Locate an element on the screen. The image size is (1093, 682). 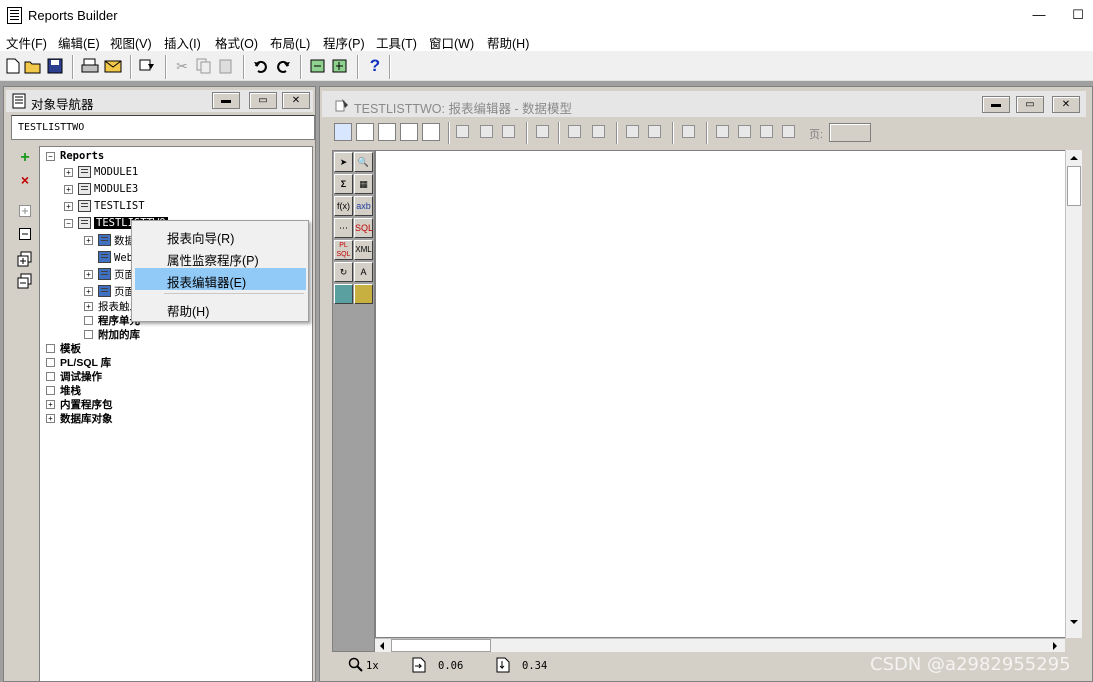
plsql-query-icon: PL SQL is located at coordinates (343, 250).